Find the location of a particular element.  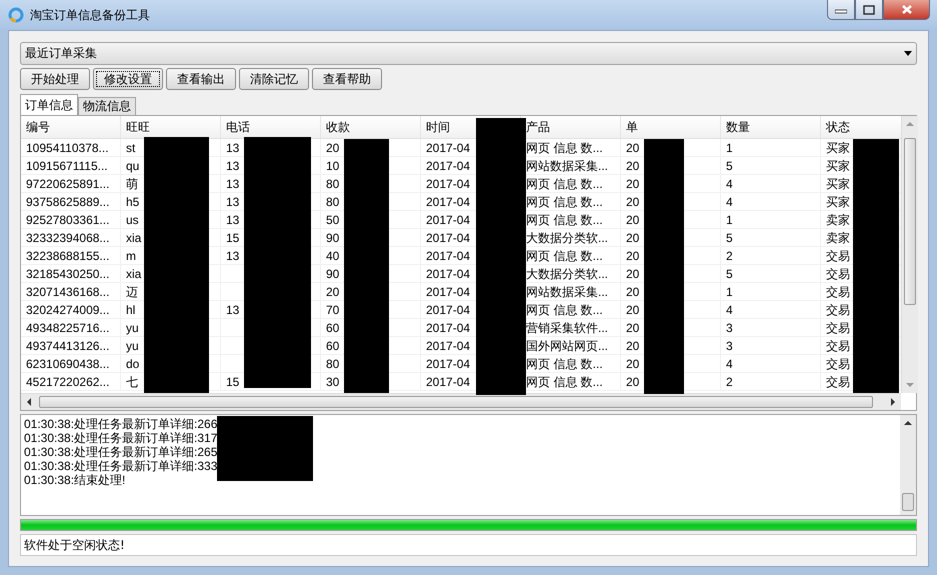

status-field: 软件处于空闲状态! is located at coordinates (468, 545).